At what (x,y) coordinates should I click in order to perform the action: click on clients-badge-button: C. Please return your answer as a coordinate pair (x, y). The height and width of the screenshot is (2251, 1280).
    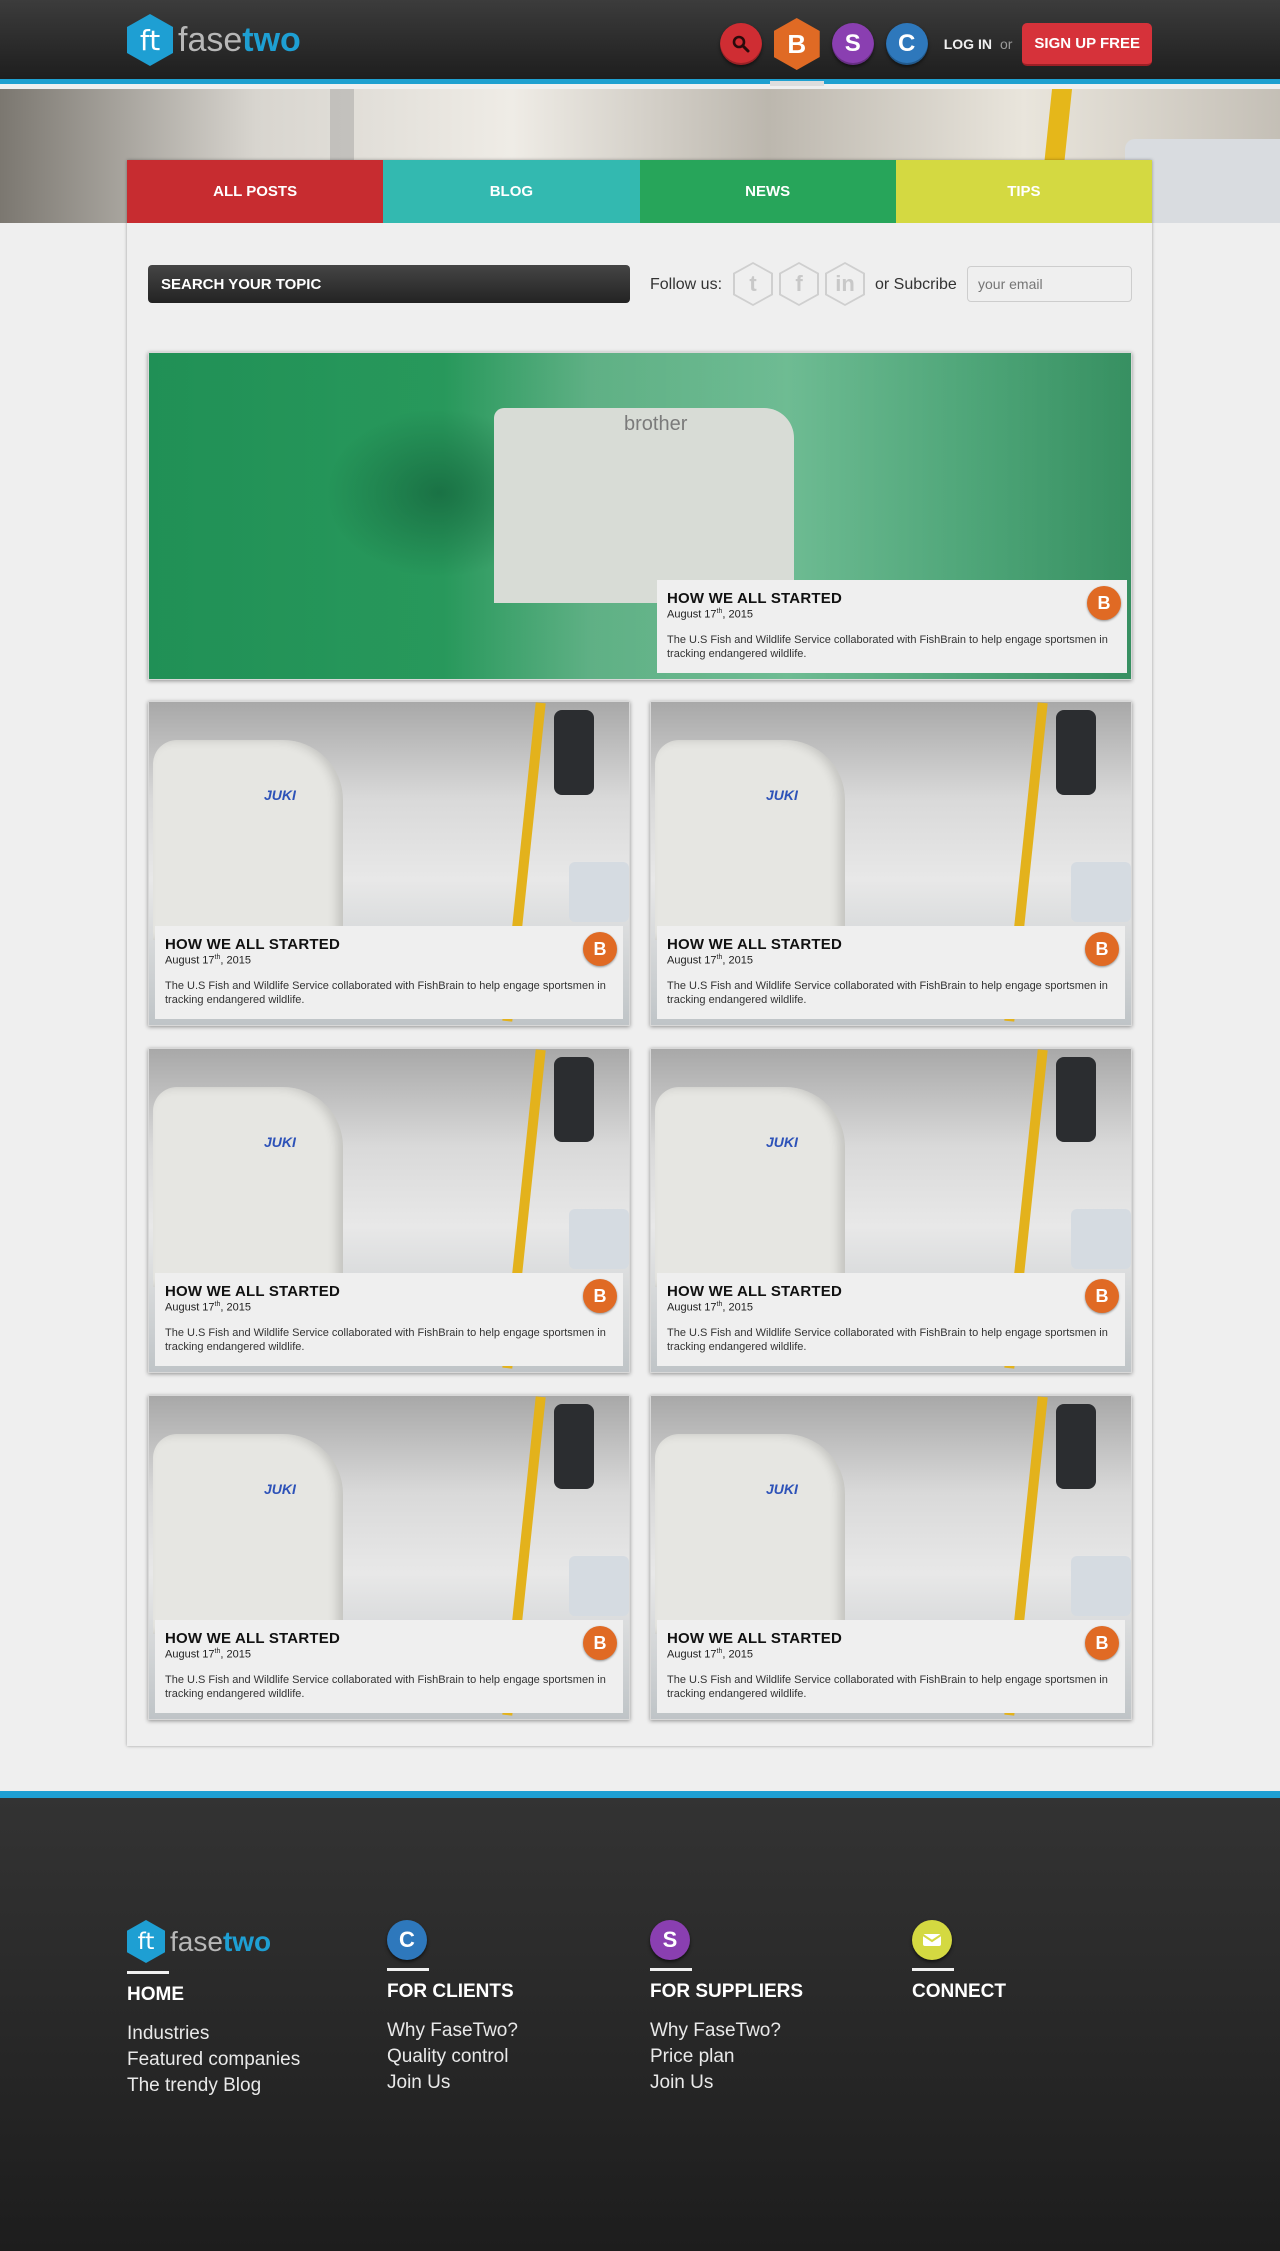
    Looking at the image, I should click on (906, 44).